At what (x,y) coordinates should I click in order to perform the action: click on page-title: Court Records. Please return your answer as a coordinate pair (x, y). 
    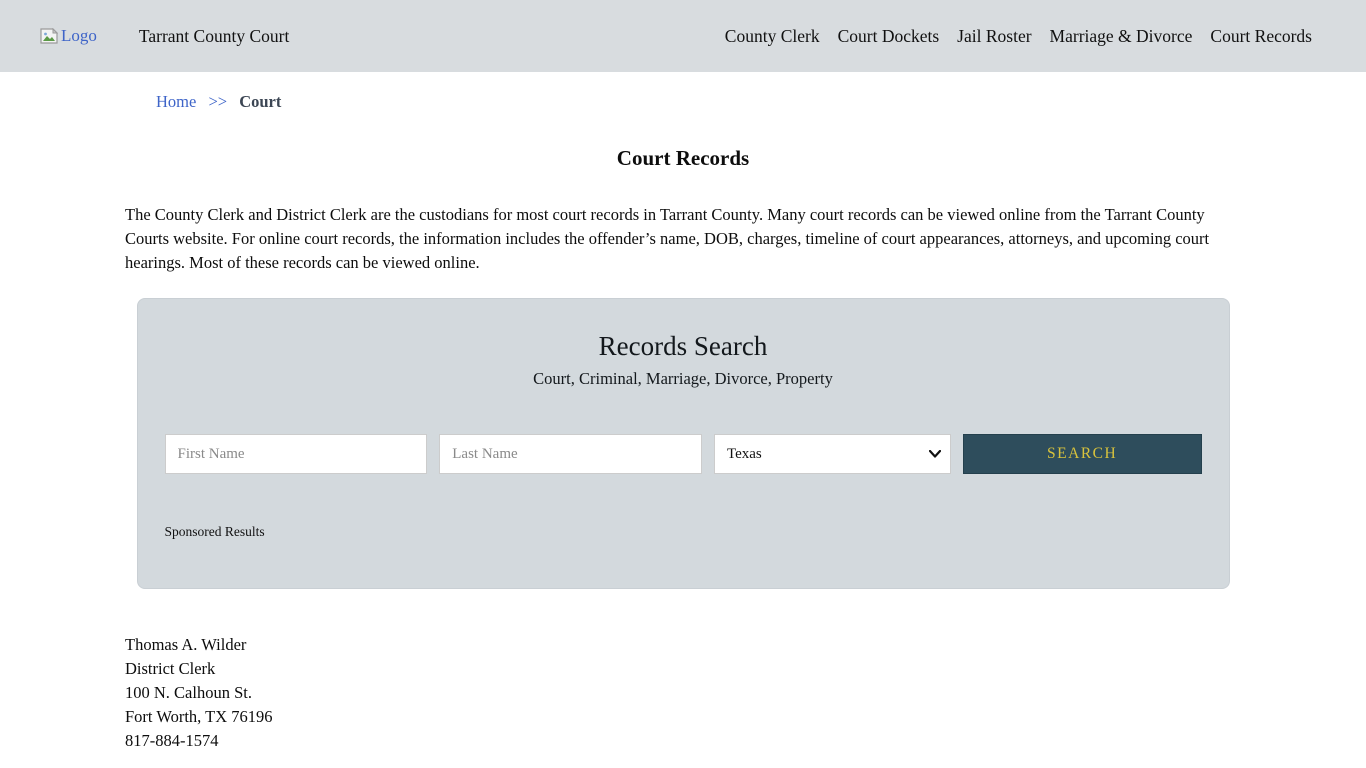
    Looking at the image, I should click on (683, 158).